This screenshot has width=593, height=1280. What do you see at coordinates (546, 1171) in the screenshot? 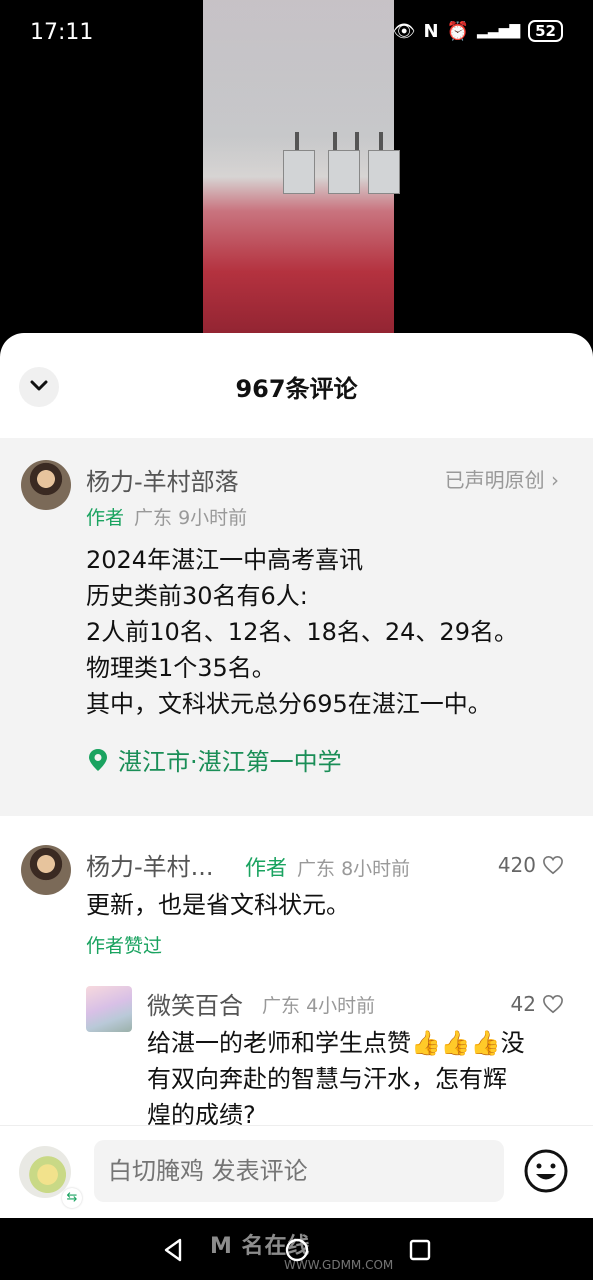
I see `emoji-icon` at bounding box center [546, 1171].